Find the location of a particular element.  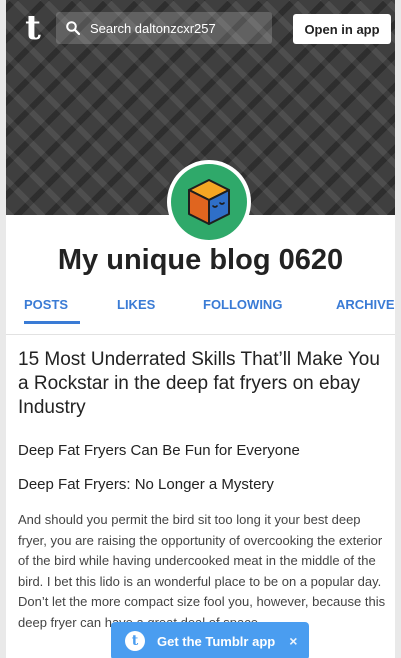

get-app-banner: t Get the Tumblr app × is located at coordinates (210, 640).